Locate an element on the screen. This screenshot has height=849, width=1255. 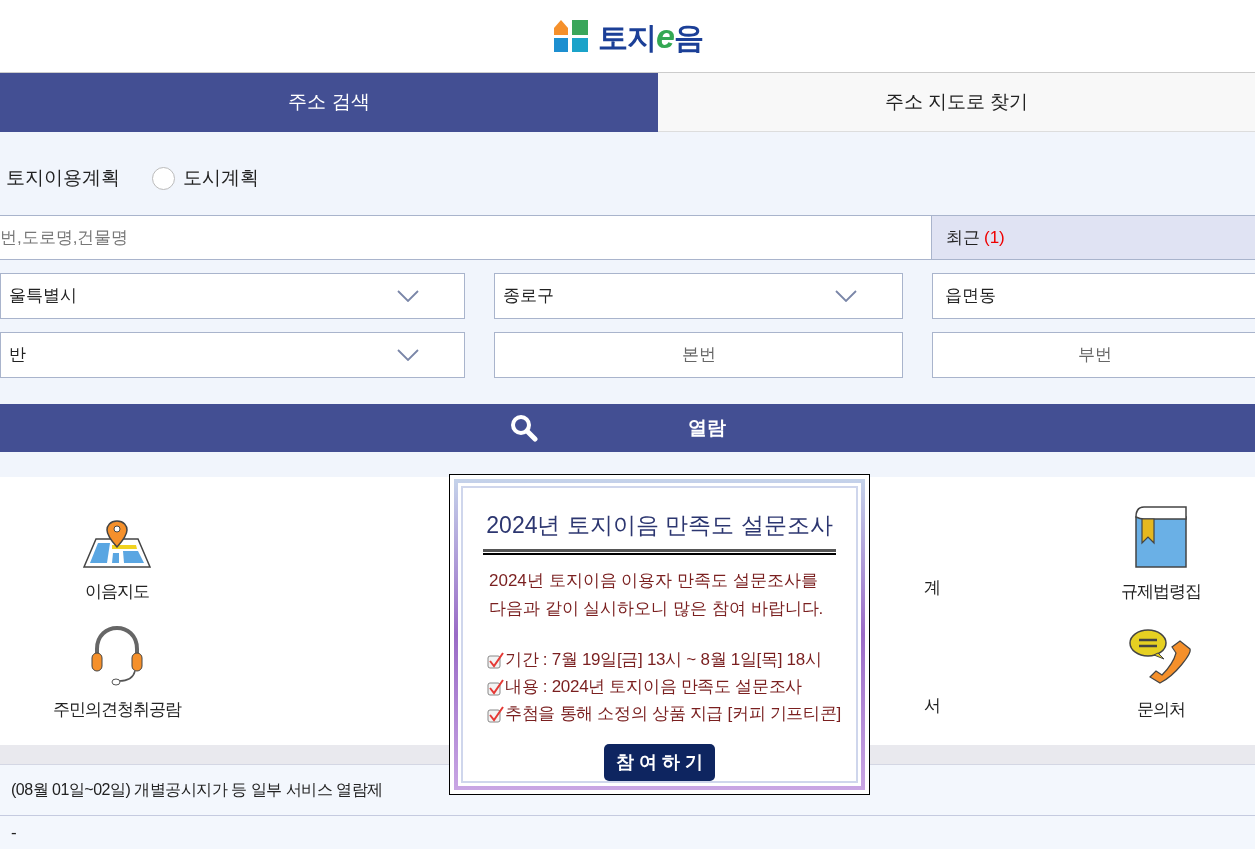
radio-option: 도시계획 is located at coordinates (205, 178).